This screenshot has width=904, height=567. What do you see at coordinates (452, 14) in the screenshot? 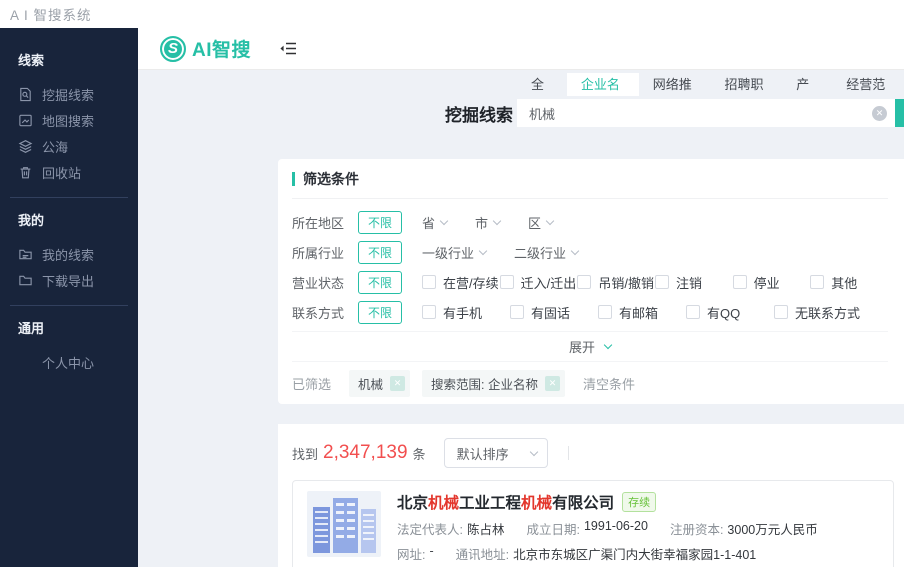
I see `system-title: A I 智搜系统` at bounding box center [452, 14].